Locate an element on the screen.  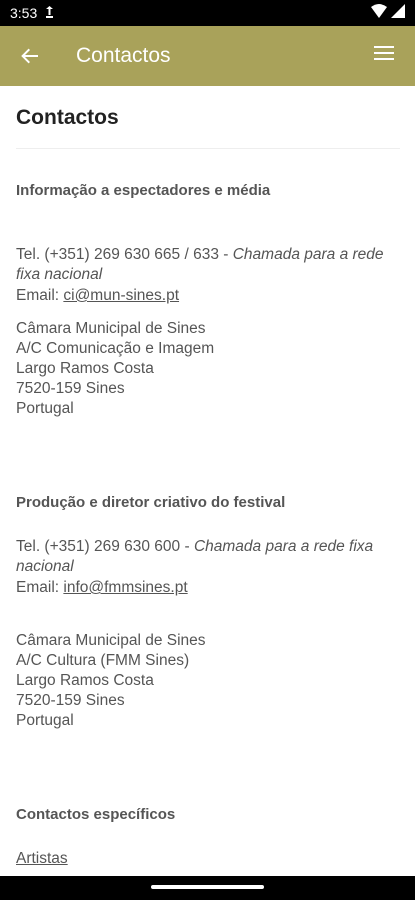
email-text: Email: info@fmmsines.pt is located at coordinates (206, 588).